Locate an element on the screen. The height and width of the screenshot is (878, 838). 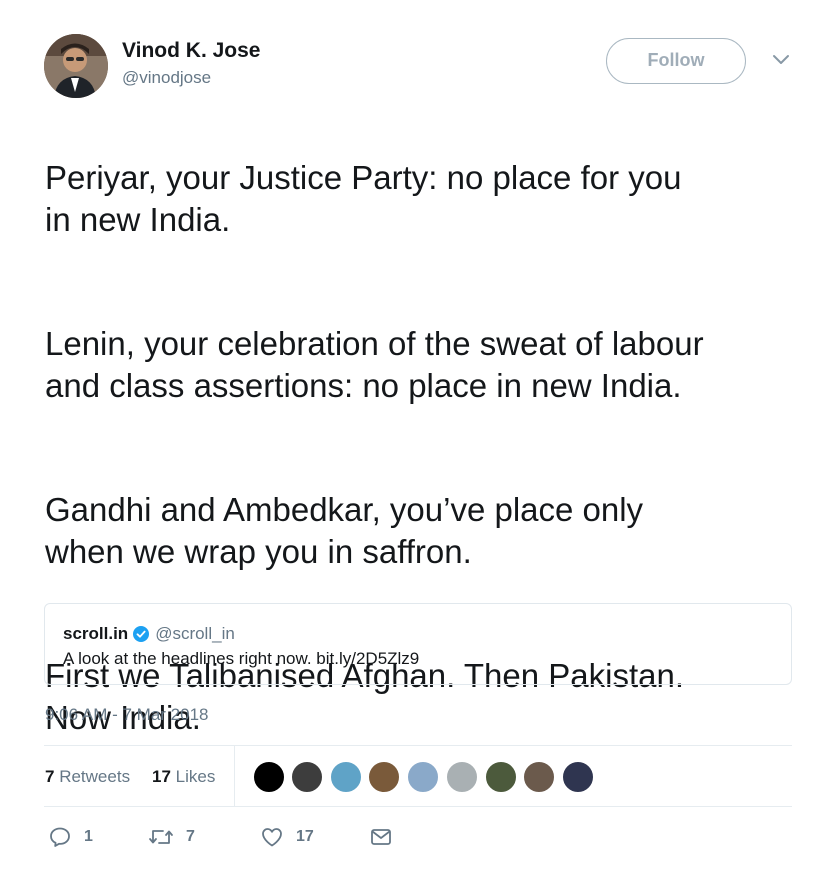
heart-icon is located at coordinates (272, 837).